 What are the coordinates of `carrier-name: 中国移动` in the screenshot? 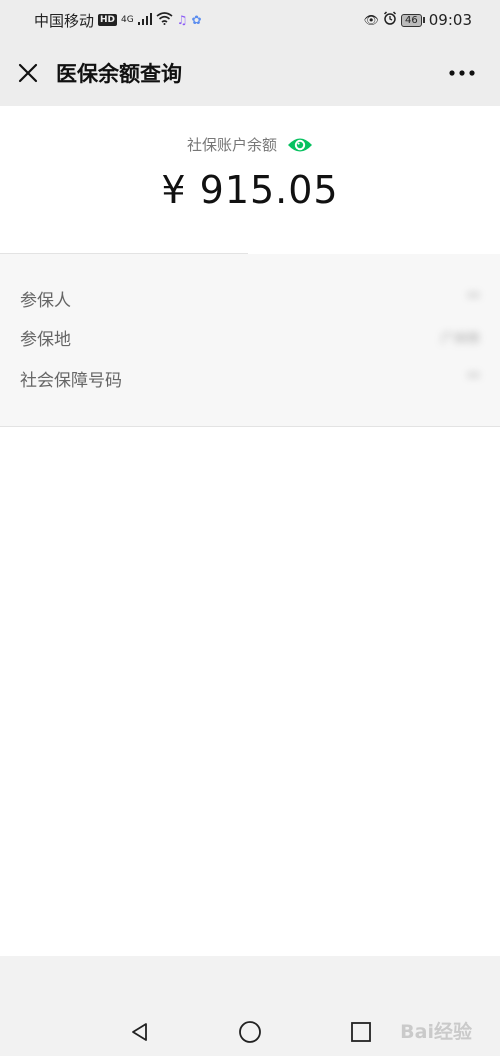 It's located at (64, 20).